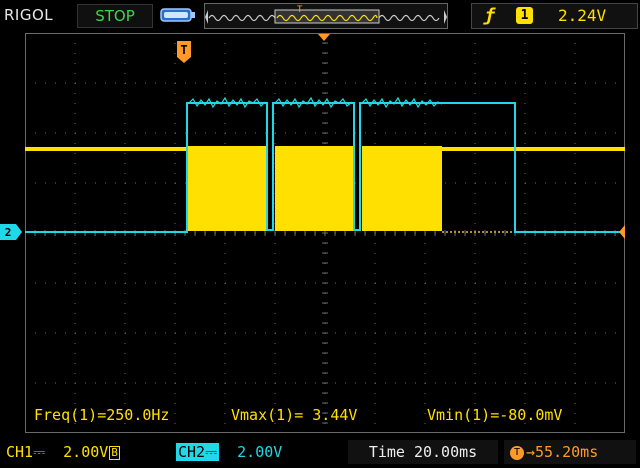 This screenshot has height=468, width=640. Describe the element at coordinates (294, 415) in the screenshot. I see `vmax-measurement: Vmax(1)= 3.44V` at that location.